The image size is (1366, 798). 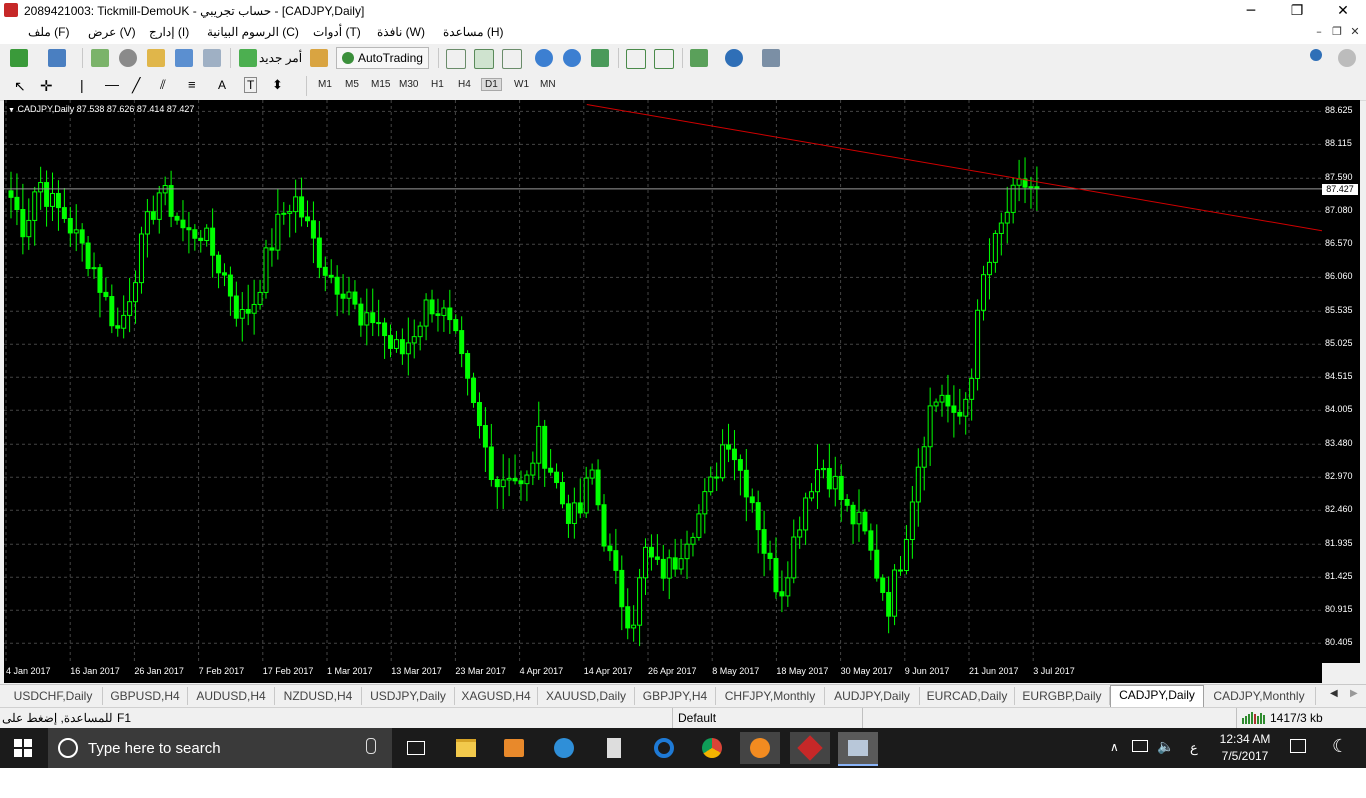 What do you see at coordinates (1319, 33) in the screenshot?
I see `mdi-minimize-button: –` at bounding box center [1319, 33].